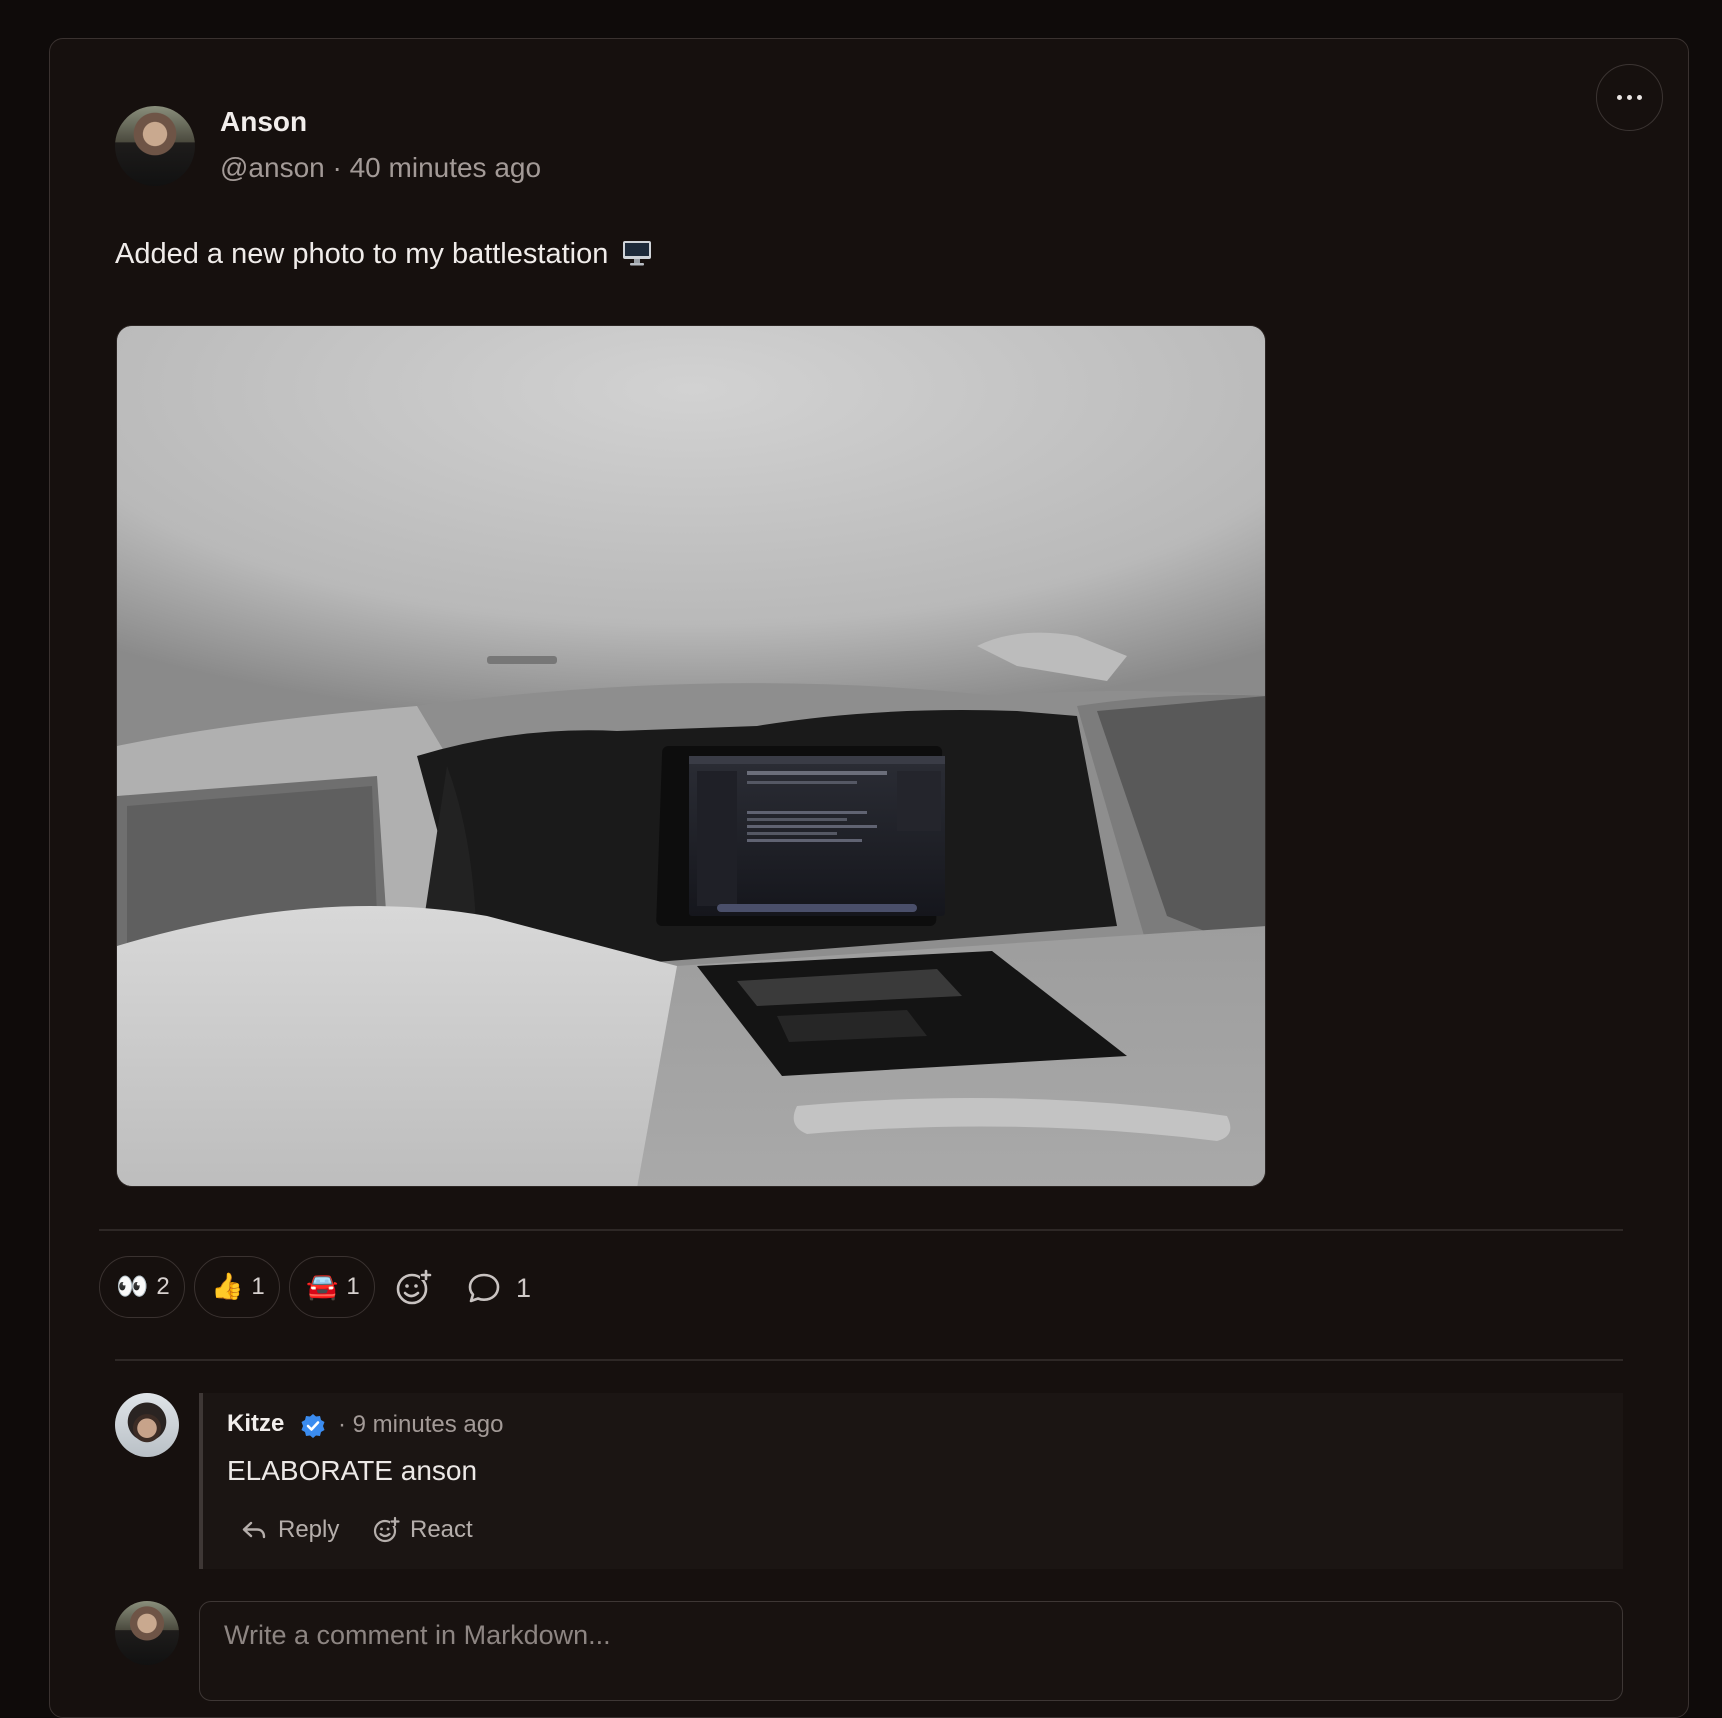  Describe the element at coordinates (484, 1288) in the screenshot. I see `speech-bubble-icon` at that location.